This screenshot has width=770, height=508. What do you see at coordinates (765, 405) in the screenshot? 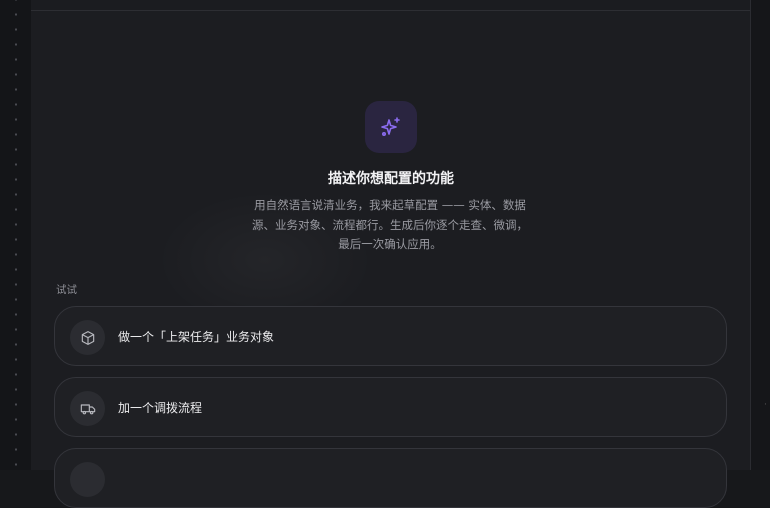
I see `edge-text-fragment: ·` at bounding box center [765, 405].